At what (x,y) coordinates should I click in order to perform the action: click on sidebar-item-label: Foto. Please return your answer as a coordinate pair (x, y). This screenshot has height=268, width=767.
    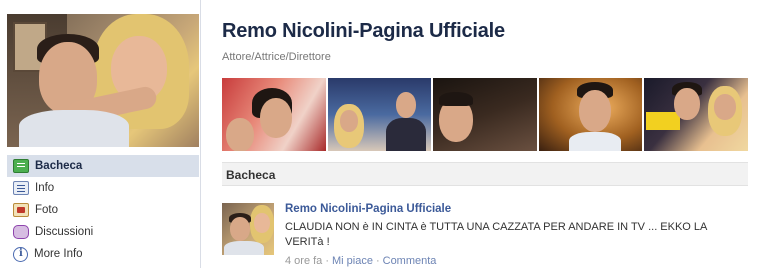
    Looking at the image, I should click on (47, 210).